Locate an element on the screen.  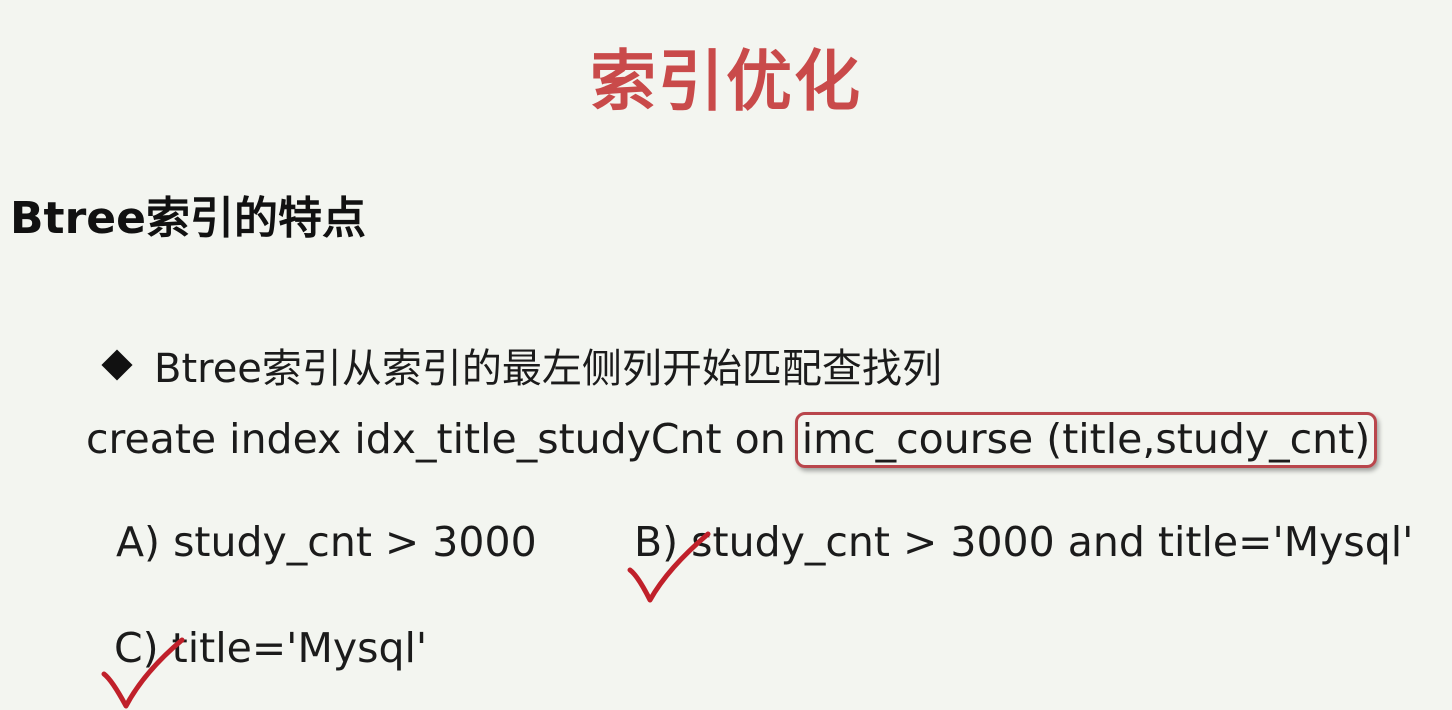
section-heading: Btree索引的特点 is located at coordinates (188, 218).